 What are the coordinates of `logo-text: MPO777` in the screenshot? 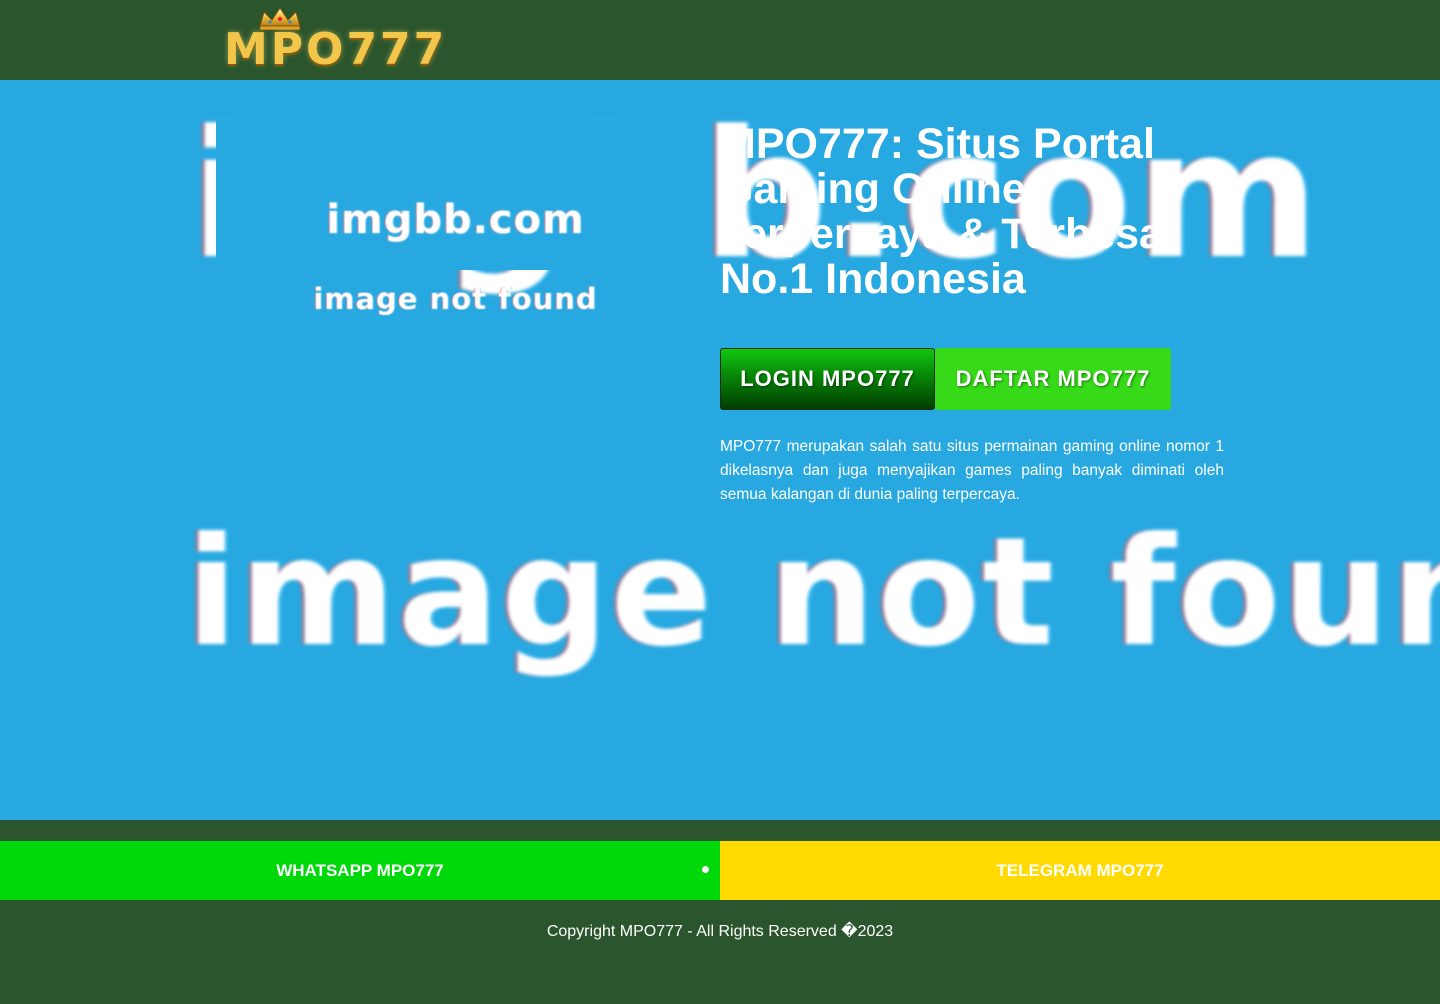 It's located at (336, 49).